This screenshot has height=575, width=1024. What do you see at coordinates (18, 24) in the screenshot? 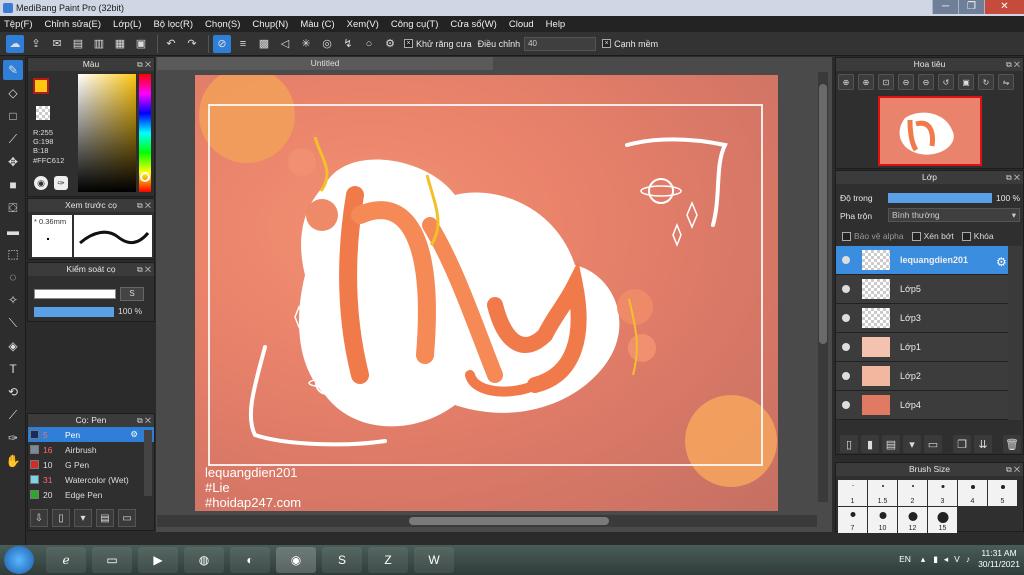
I see `menu-file: Tệp(F)` at bounding box center [18, 24].